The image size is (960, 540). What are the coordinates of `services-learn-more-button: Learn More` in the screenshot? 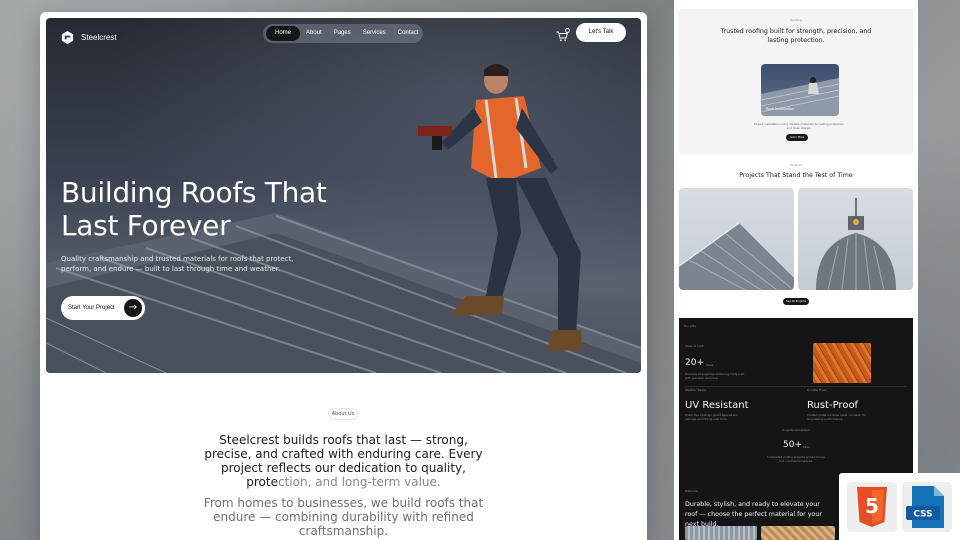 It's located at (797, 137).